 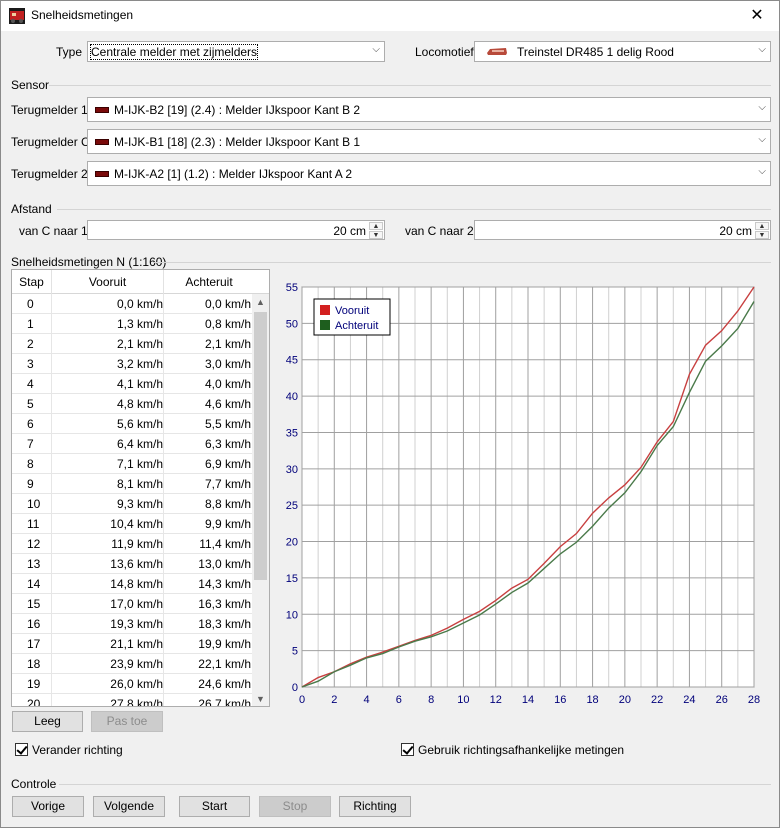 I want to click on close-icon: ✕, so click(x=757, y=16).